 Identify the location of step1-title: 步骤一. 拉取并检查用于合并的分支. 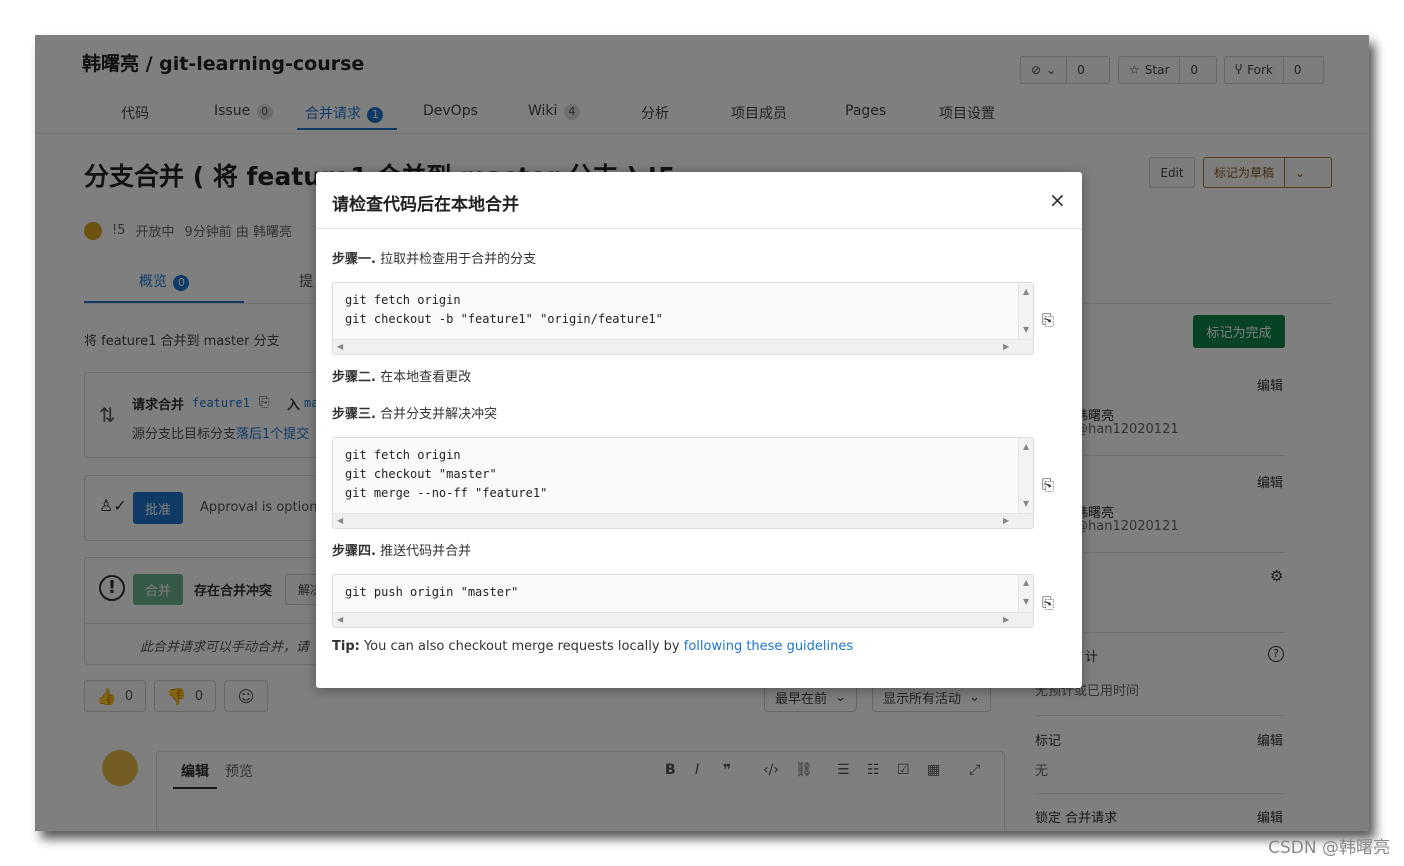
(434, 257).